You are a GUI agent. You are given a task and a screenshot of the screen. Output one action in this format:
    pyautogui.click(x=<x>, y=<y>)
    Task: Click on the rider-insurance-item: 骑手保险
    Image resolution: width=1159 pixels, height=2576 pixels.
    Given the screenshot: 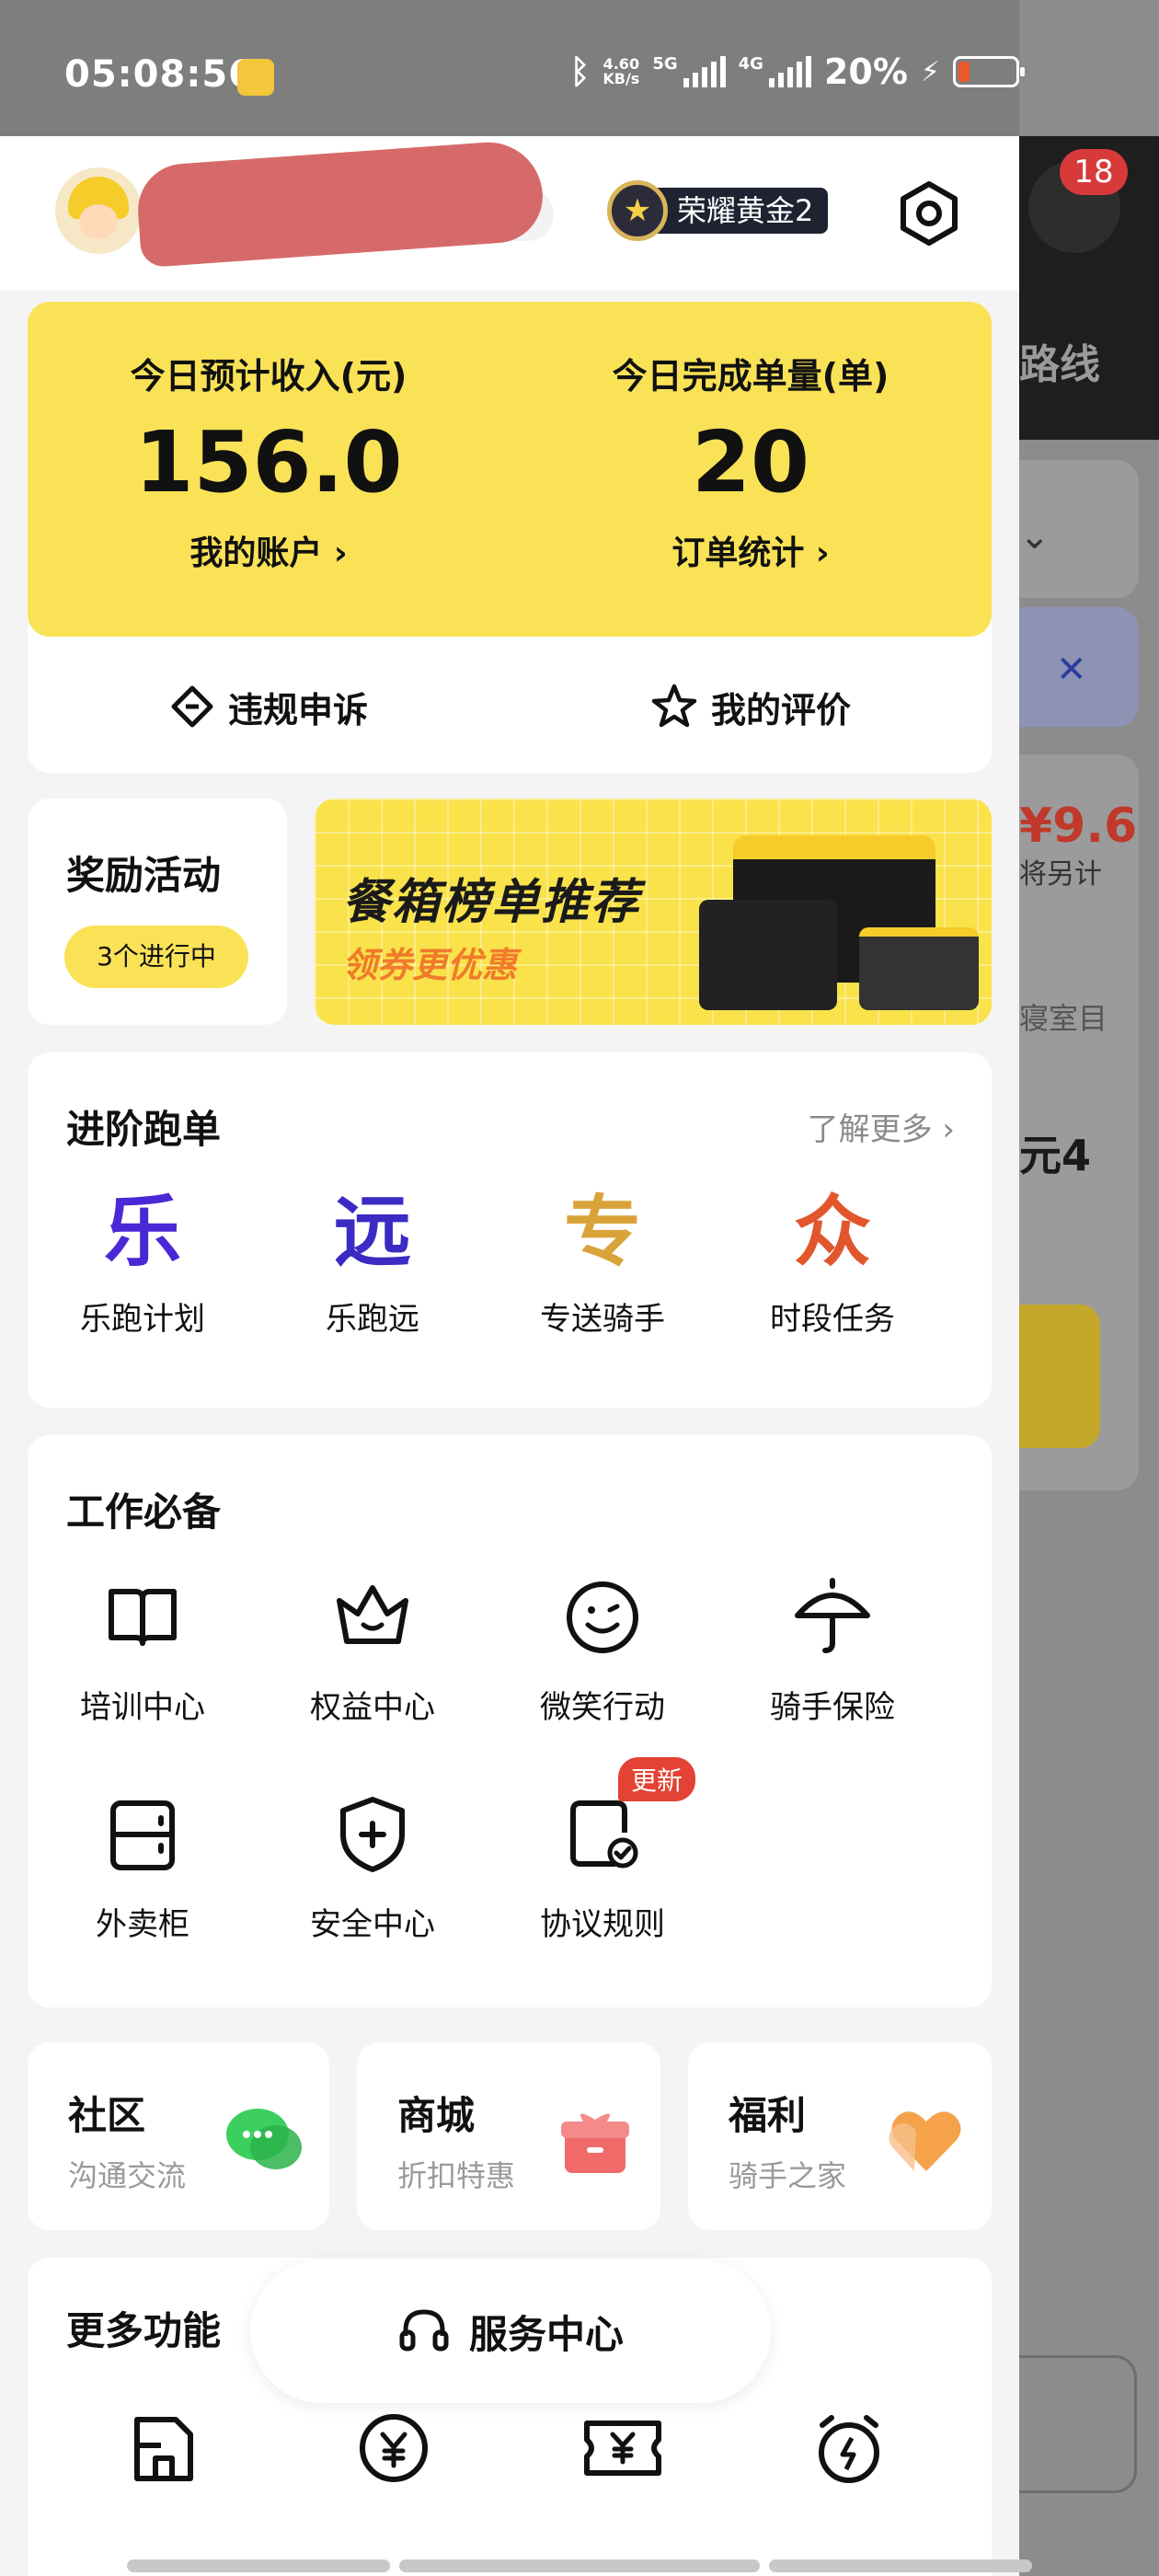 What is the action you would take?
    pyautogui.click(x=832, y=1650)
    